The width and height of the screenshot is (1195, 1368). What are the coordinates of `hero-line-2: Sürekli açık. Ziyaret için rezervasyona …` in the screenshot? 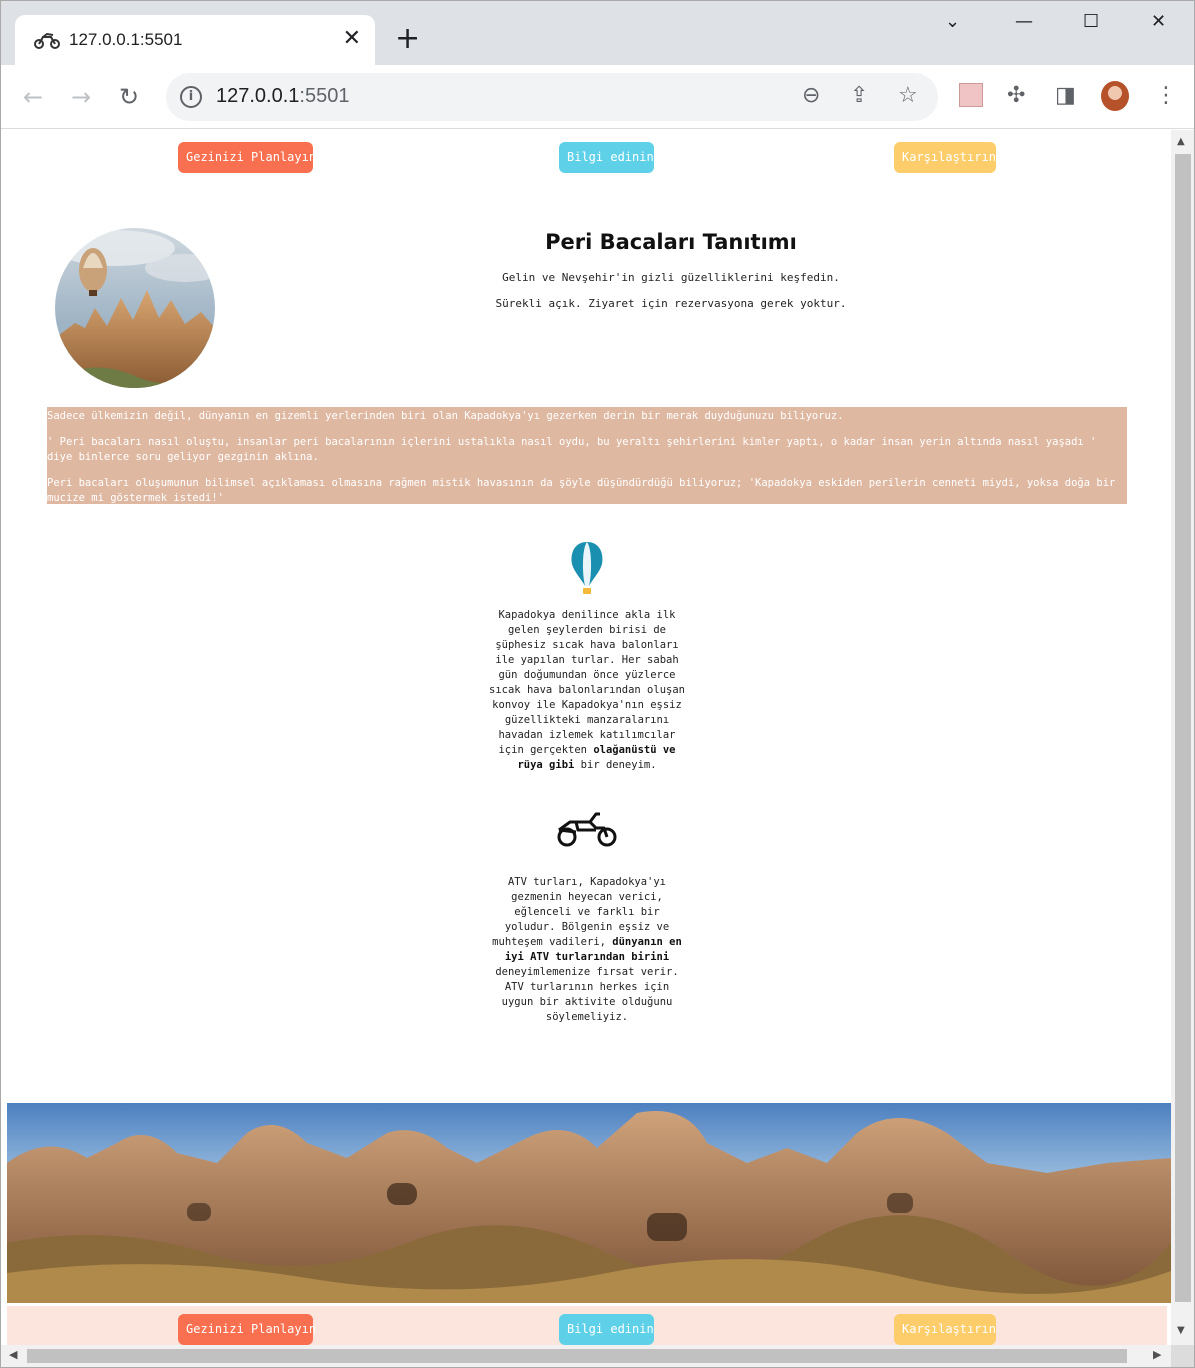 It's located at (671, 303).